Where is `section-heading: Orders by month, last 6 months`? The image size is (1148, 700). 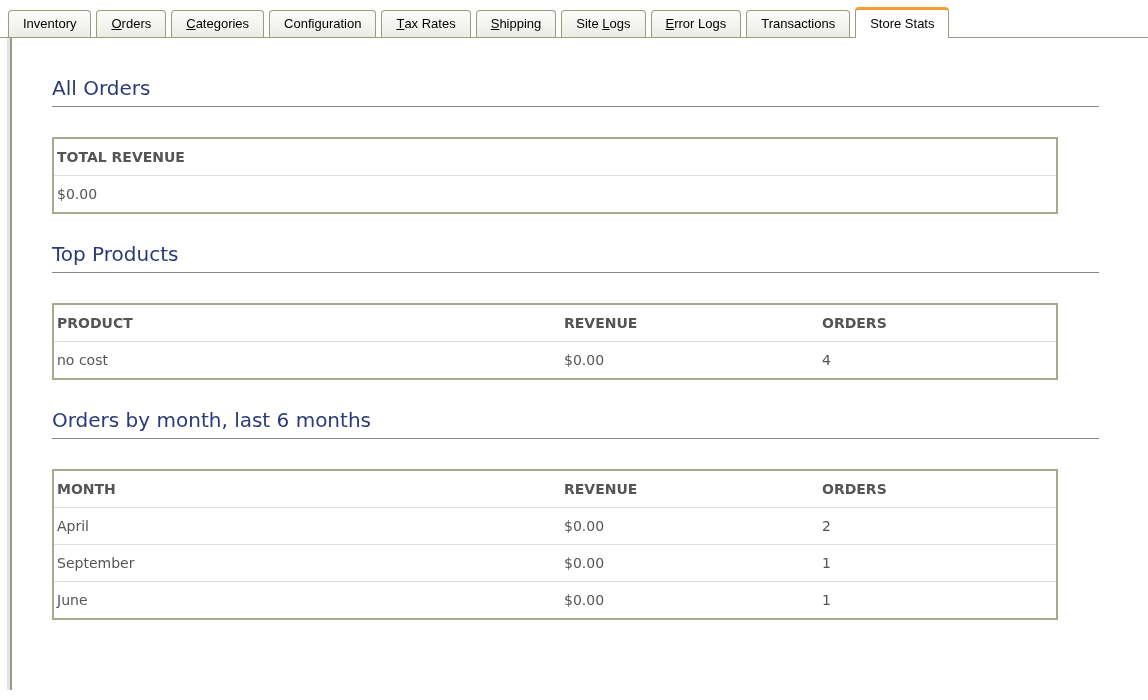
section-heading: Orders by month, last 6 months is located at coordinates (575, 423).